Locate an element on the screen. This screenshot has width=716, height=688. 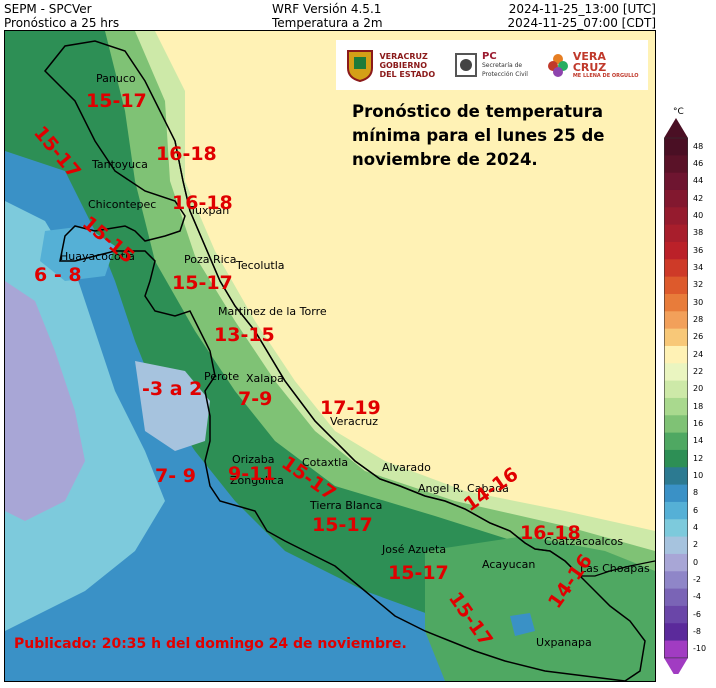
temp-range-orizaba: 9-11 is located at coordinates (252, 474).